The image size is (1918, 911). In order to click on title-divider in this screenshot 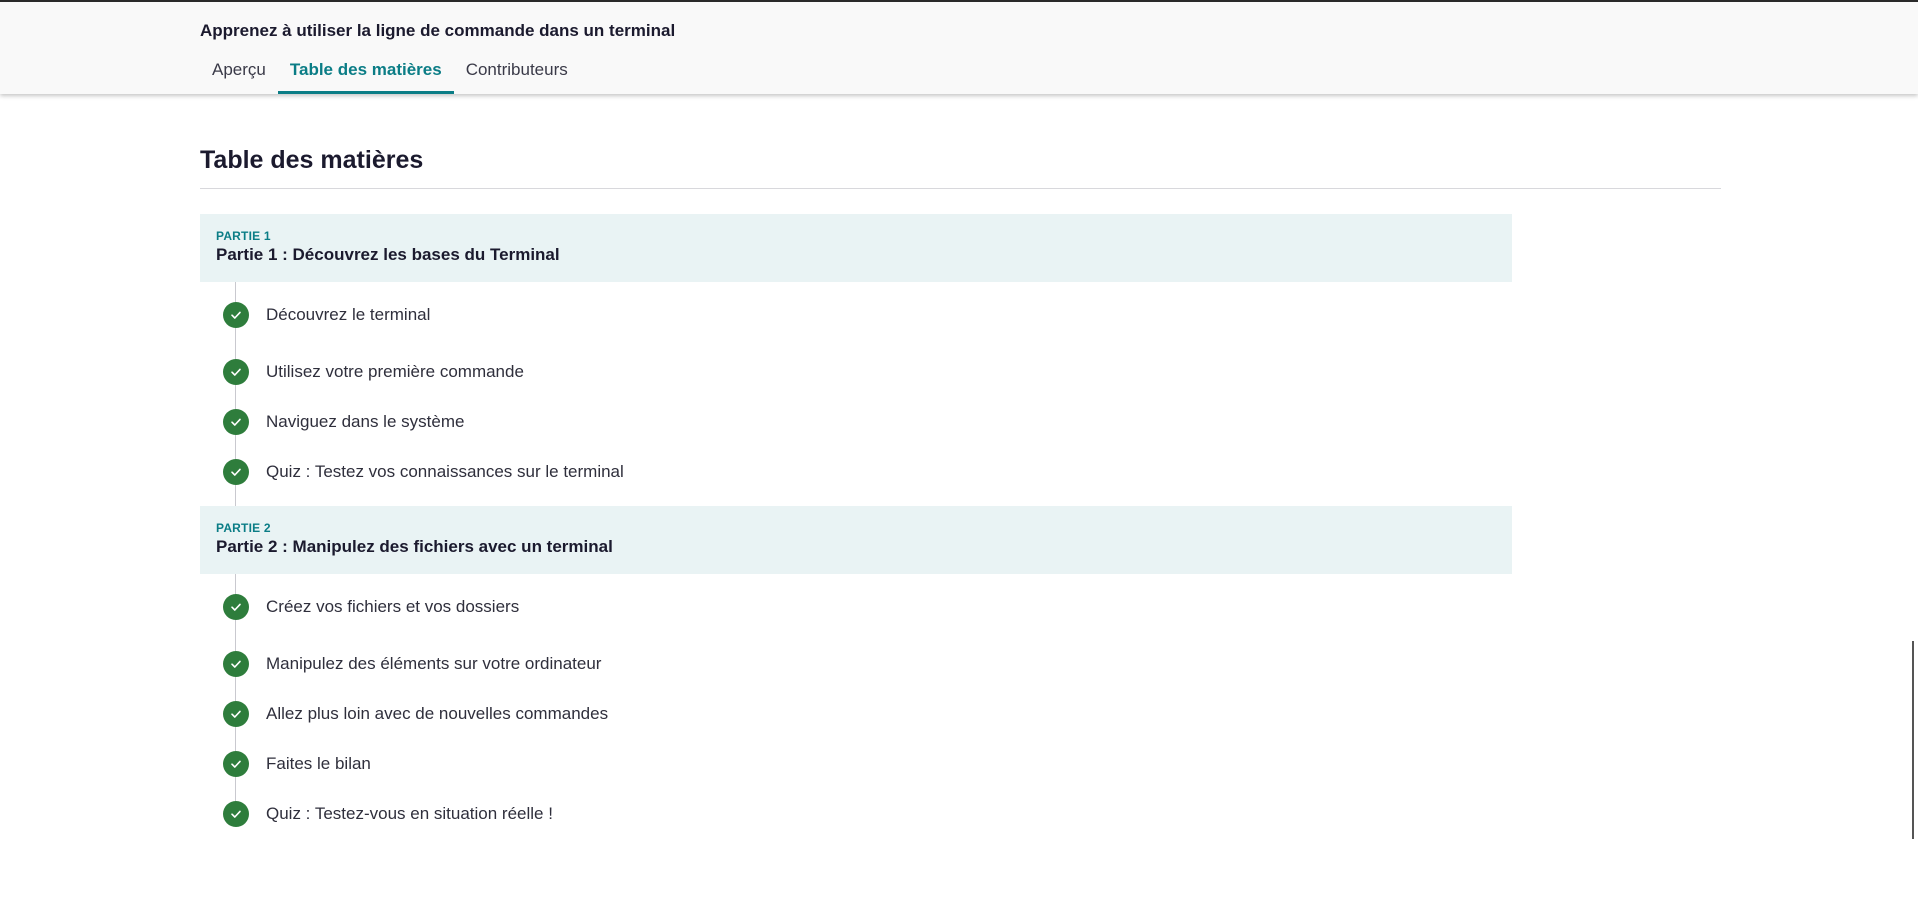, I will do `click(960, 188)`.